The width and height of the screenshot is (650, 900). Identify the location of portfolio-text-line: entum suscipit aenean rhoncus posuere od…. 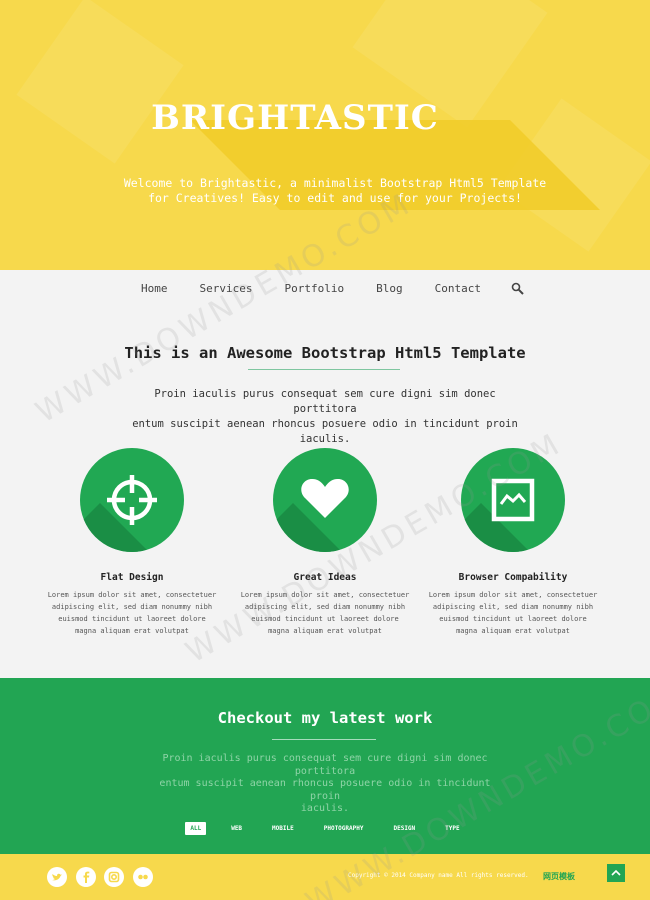
(325, 790).